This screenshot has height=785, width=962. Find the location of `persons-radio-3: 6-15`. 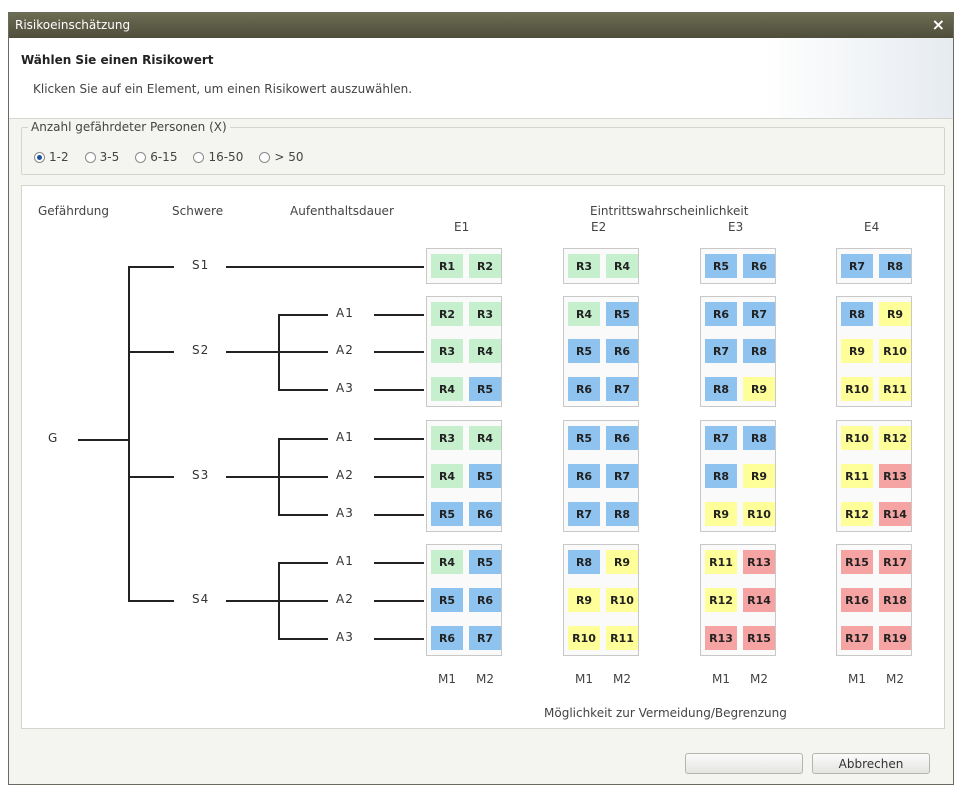

persons-radio-3: 6-15 is located at coordinates (156, 157).